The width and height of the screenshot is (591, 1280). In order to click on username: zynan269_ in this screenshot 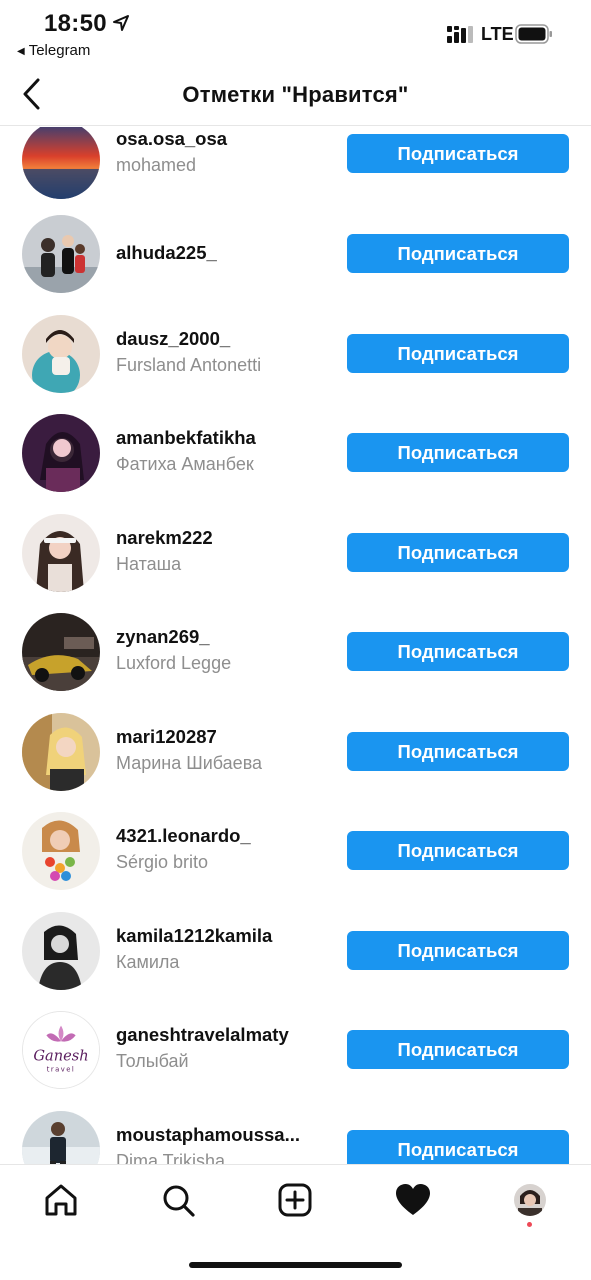, I will do `click(226, 637)`.